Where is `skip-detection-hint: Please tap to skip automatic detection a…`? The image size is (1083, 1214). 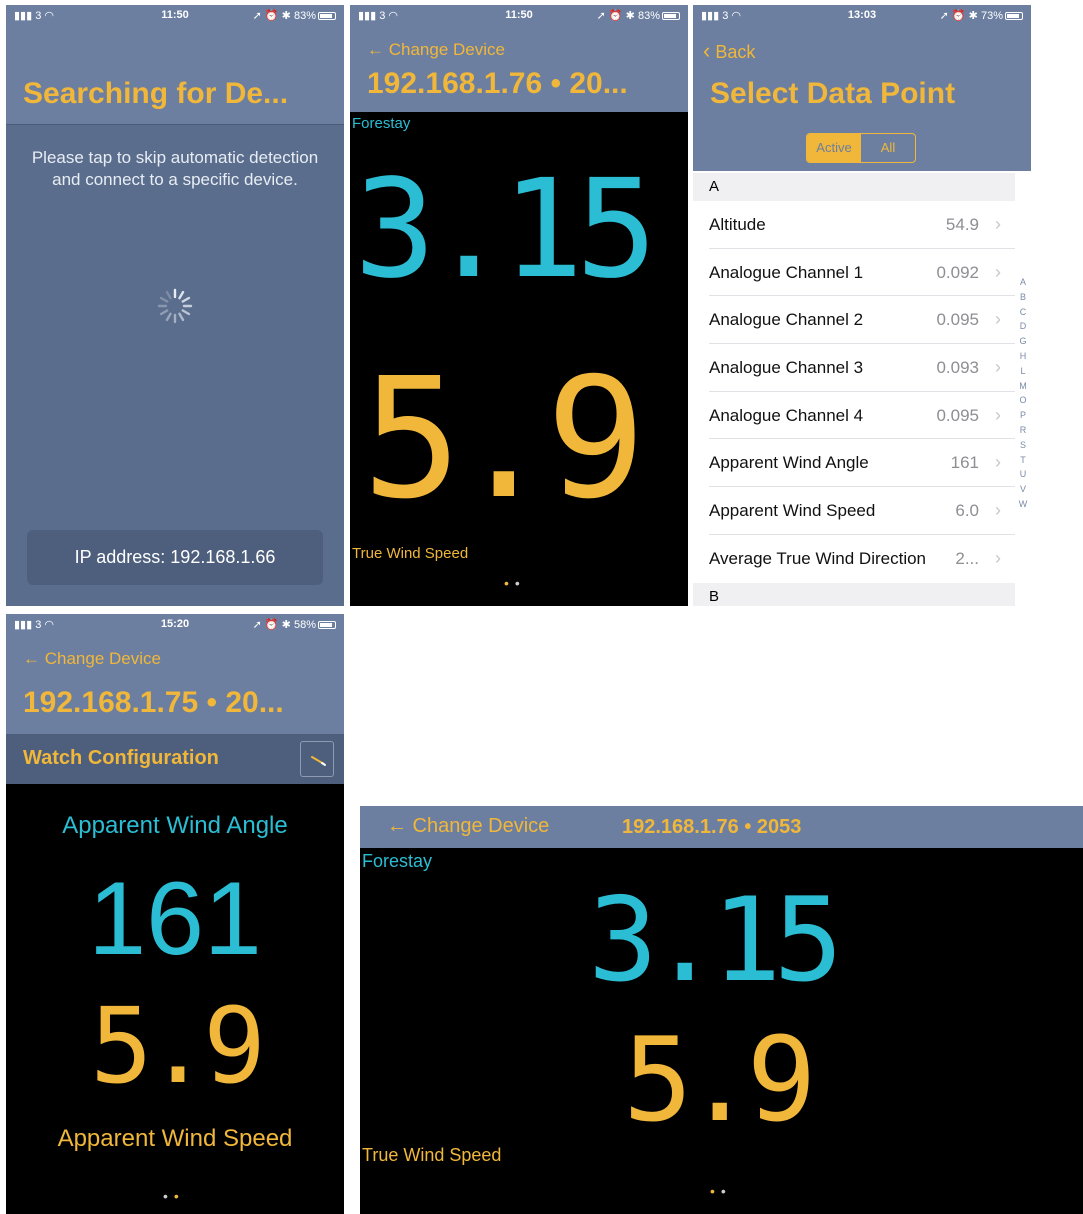
skip-detection-hint: Please tap to skip automatic detection a… is located at coordinates (175, 169).